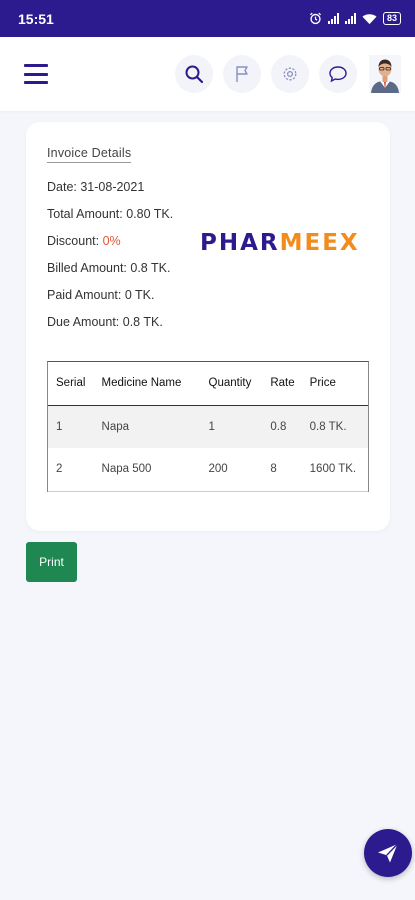 This screenshot has width=415, height=900. Describe the element at coordinates (96, 187) in the screenshot. I see `invoice-date: Date: 31-08-2021` at that location.